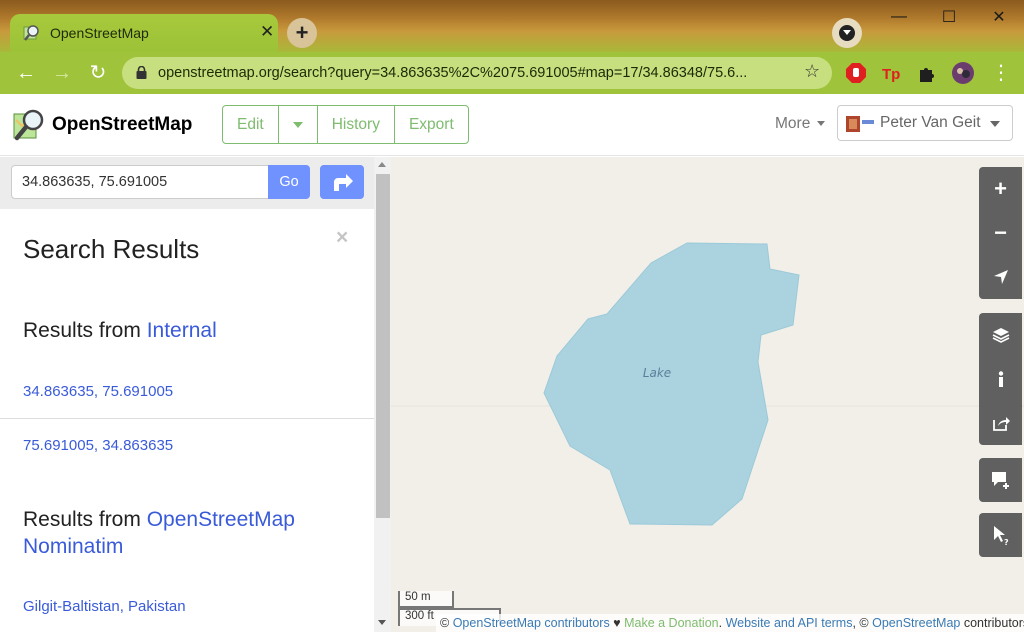 This screenshot has width=1024, height=632. Describe the element at coordinates (356, 124) in the screenshot. I see `history-button: History` at that location.